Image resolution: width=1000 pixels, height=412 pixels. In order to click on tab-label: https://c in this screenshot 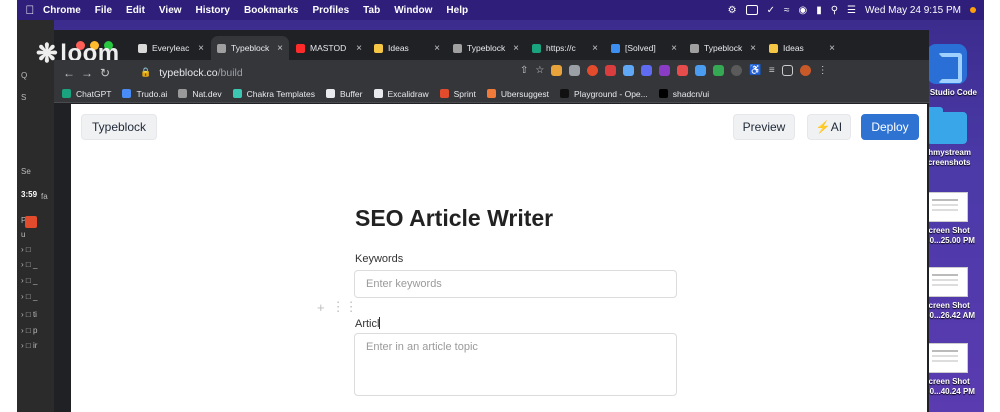, I will do `click(561, 48)`.